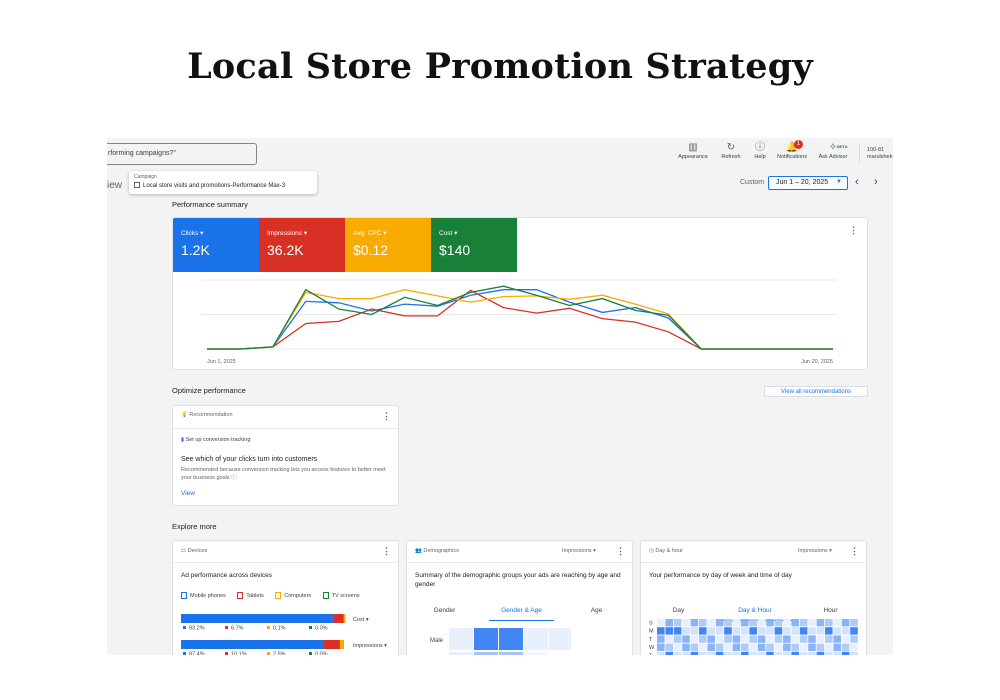 Image resolution: width=1000 pixels, height=700 pixels. Describe the element at coordinates (361, 620) in the screenshot. I see `cost-dropdown-label: Cost ▾` at that location.